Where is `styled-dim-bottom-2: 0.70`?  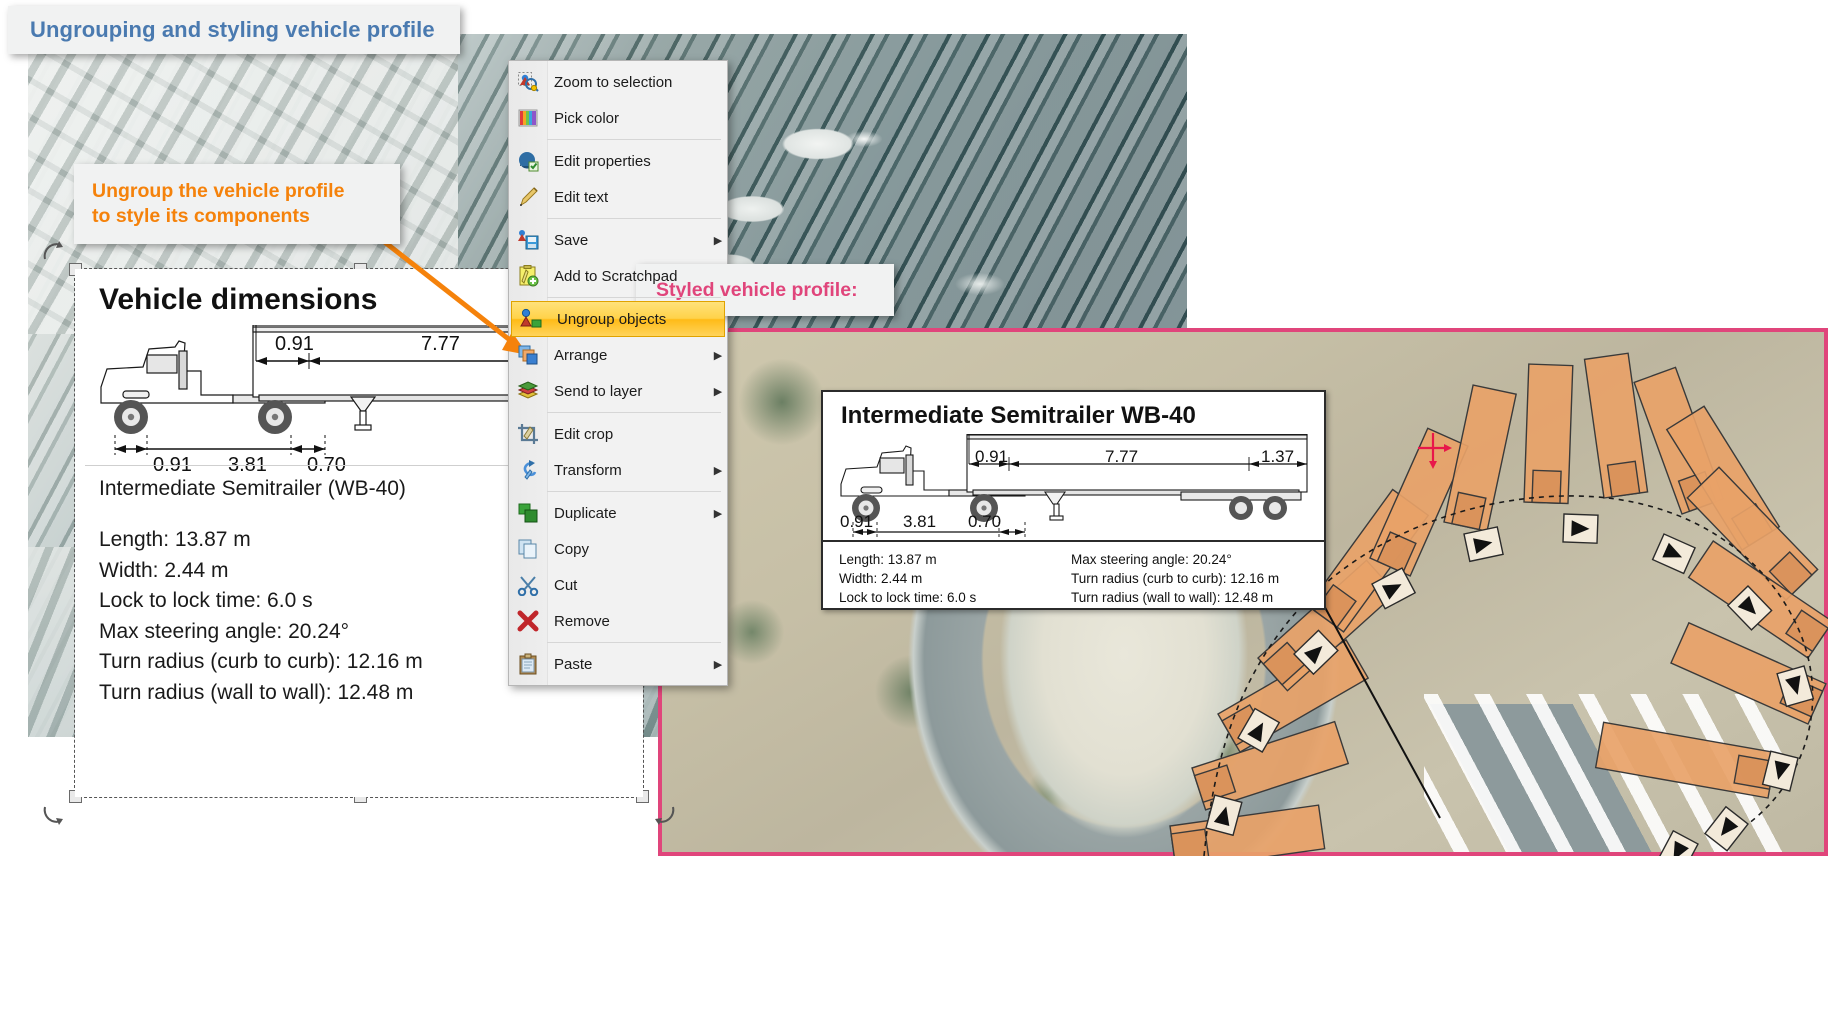 styled-dim-bottom-2: 0.70 is located at coordinates (985, 521).